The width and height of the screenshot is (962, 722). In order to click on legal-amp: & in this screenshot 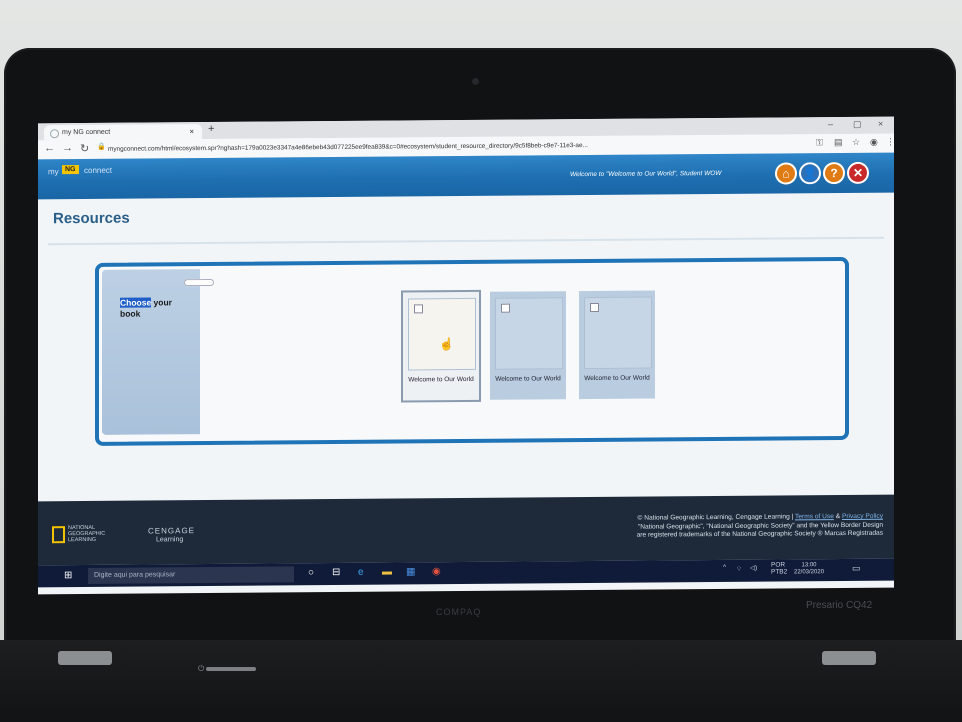, I will do `click(837, 517)`.